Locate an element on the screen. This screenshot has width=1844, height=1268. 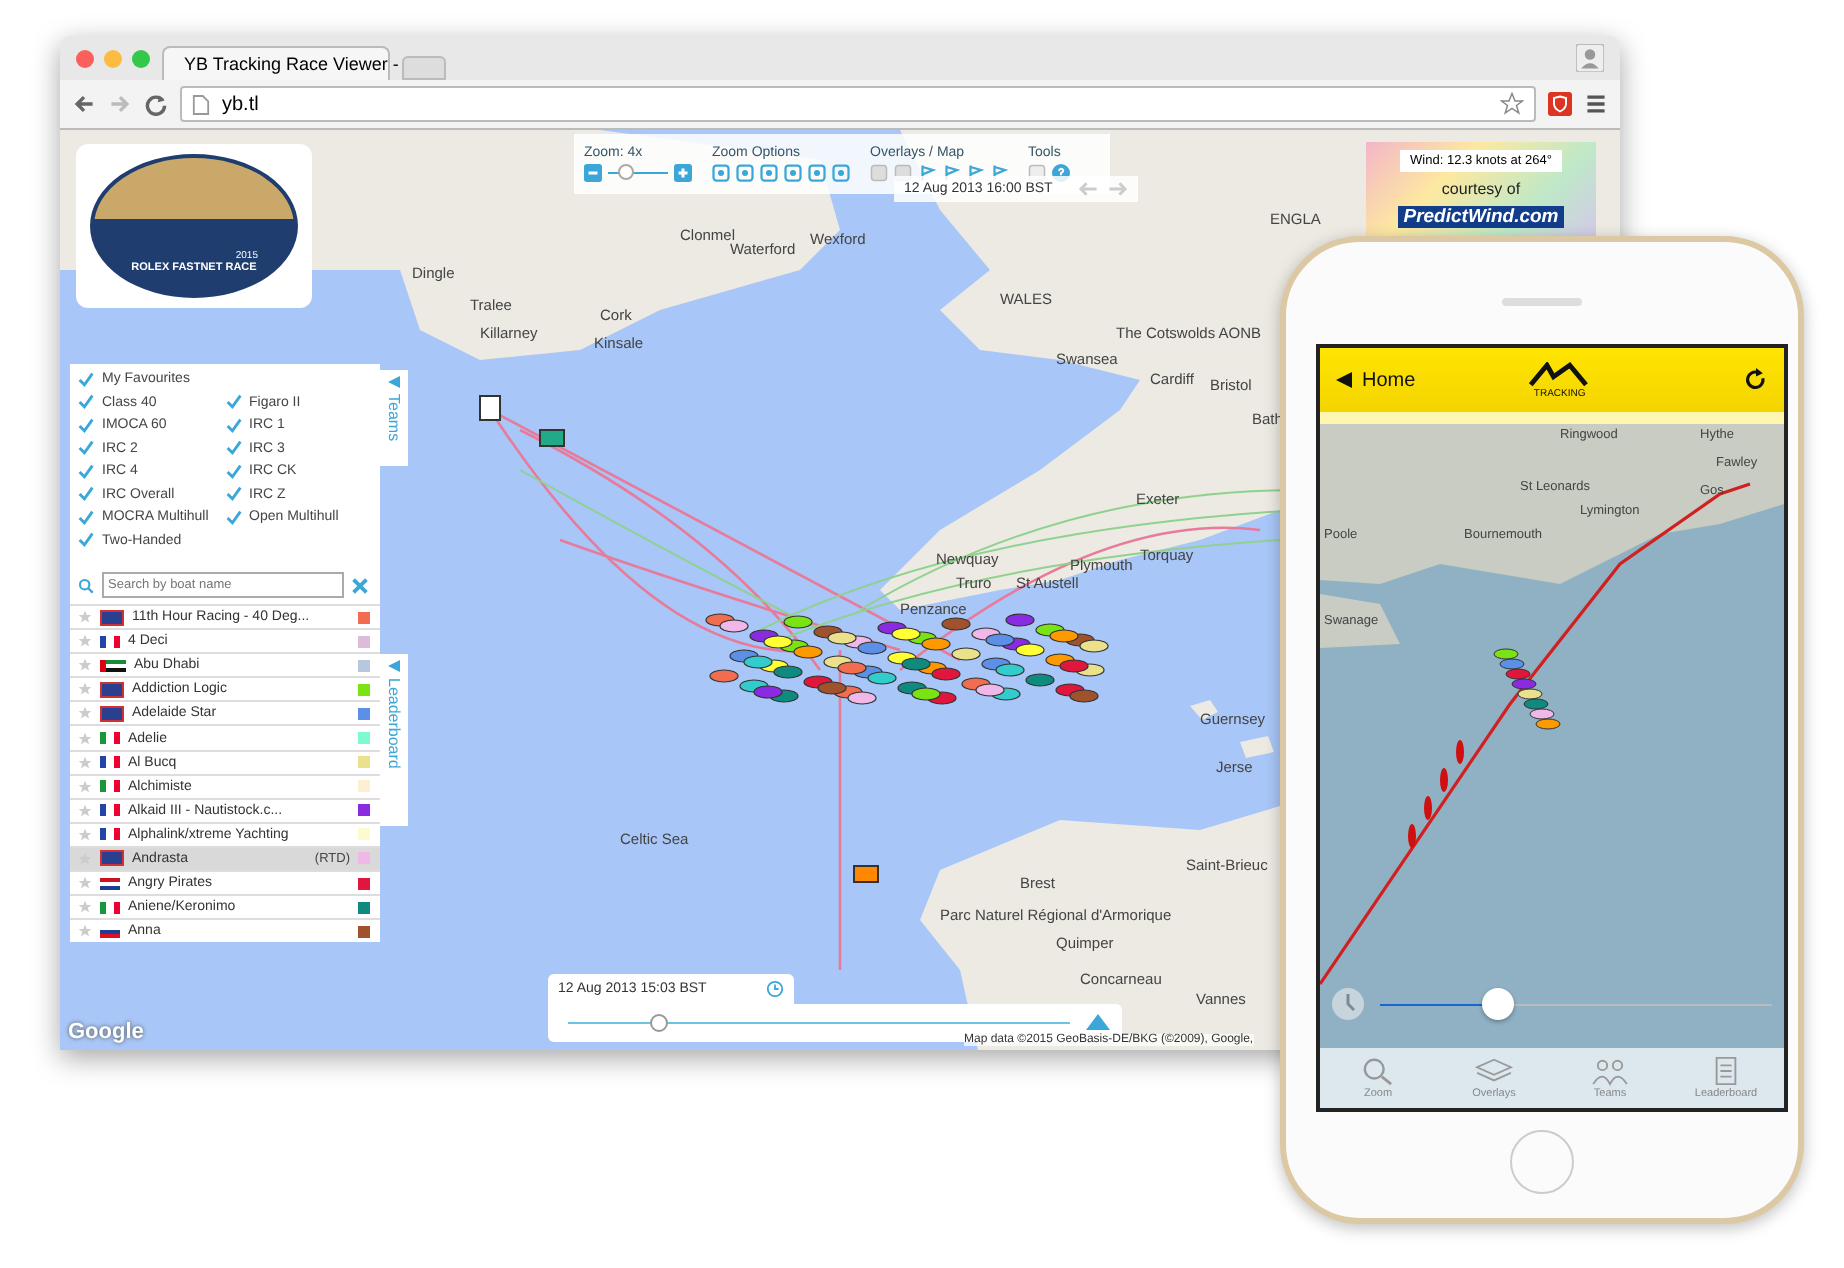
google-logo: Google is located at coordinates (106, 1032).